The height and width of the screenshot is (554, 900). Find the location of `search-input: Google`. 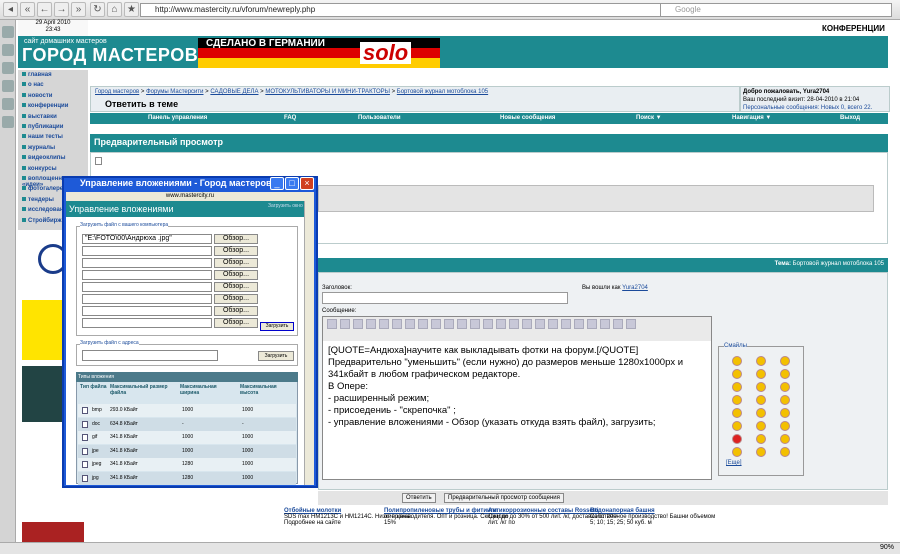

search-input: Google is located at coordinates (776, 10).